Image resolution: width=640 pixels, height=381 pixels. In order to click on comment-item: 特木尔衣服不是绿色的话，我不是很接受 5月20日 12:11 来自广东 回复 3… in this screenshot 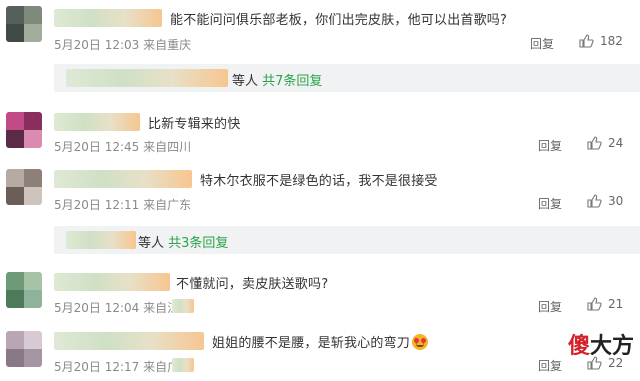, I will do `click(320, 192)`.